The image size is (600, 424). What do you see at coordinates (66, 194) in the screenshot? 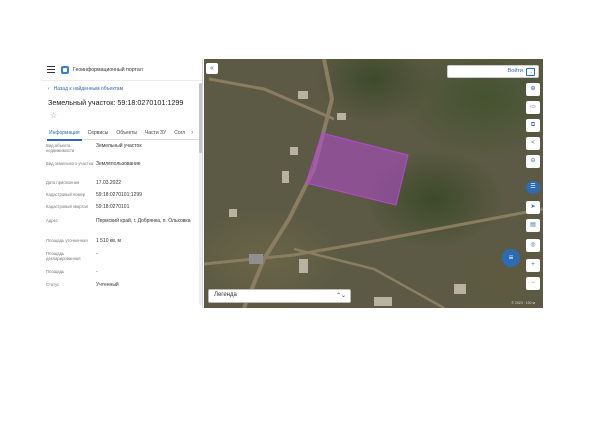
I see `property-key: Кадастровый номер` at bounding box center [66, 194].